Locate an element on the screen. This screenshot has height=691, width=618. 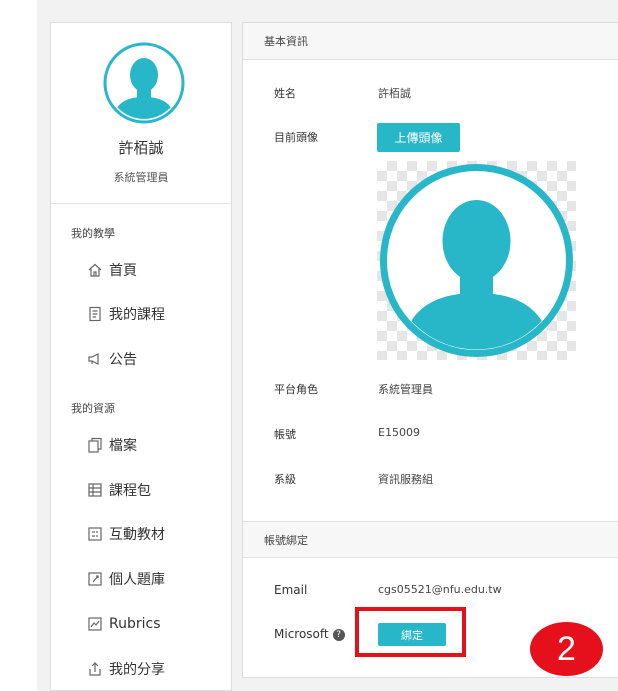
step-number-badge: 2 is located at coordinates (566, 649).